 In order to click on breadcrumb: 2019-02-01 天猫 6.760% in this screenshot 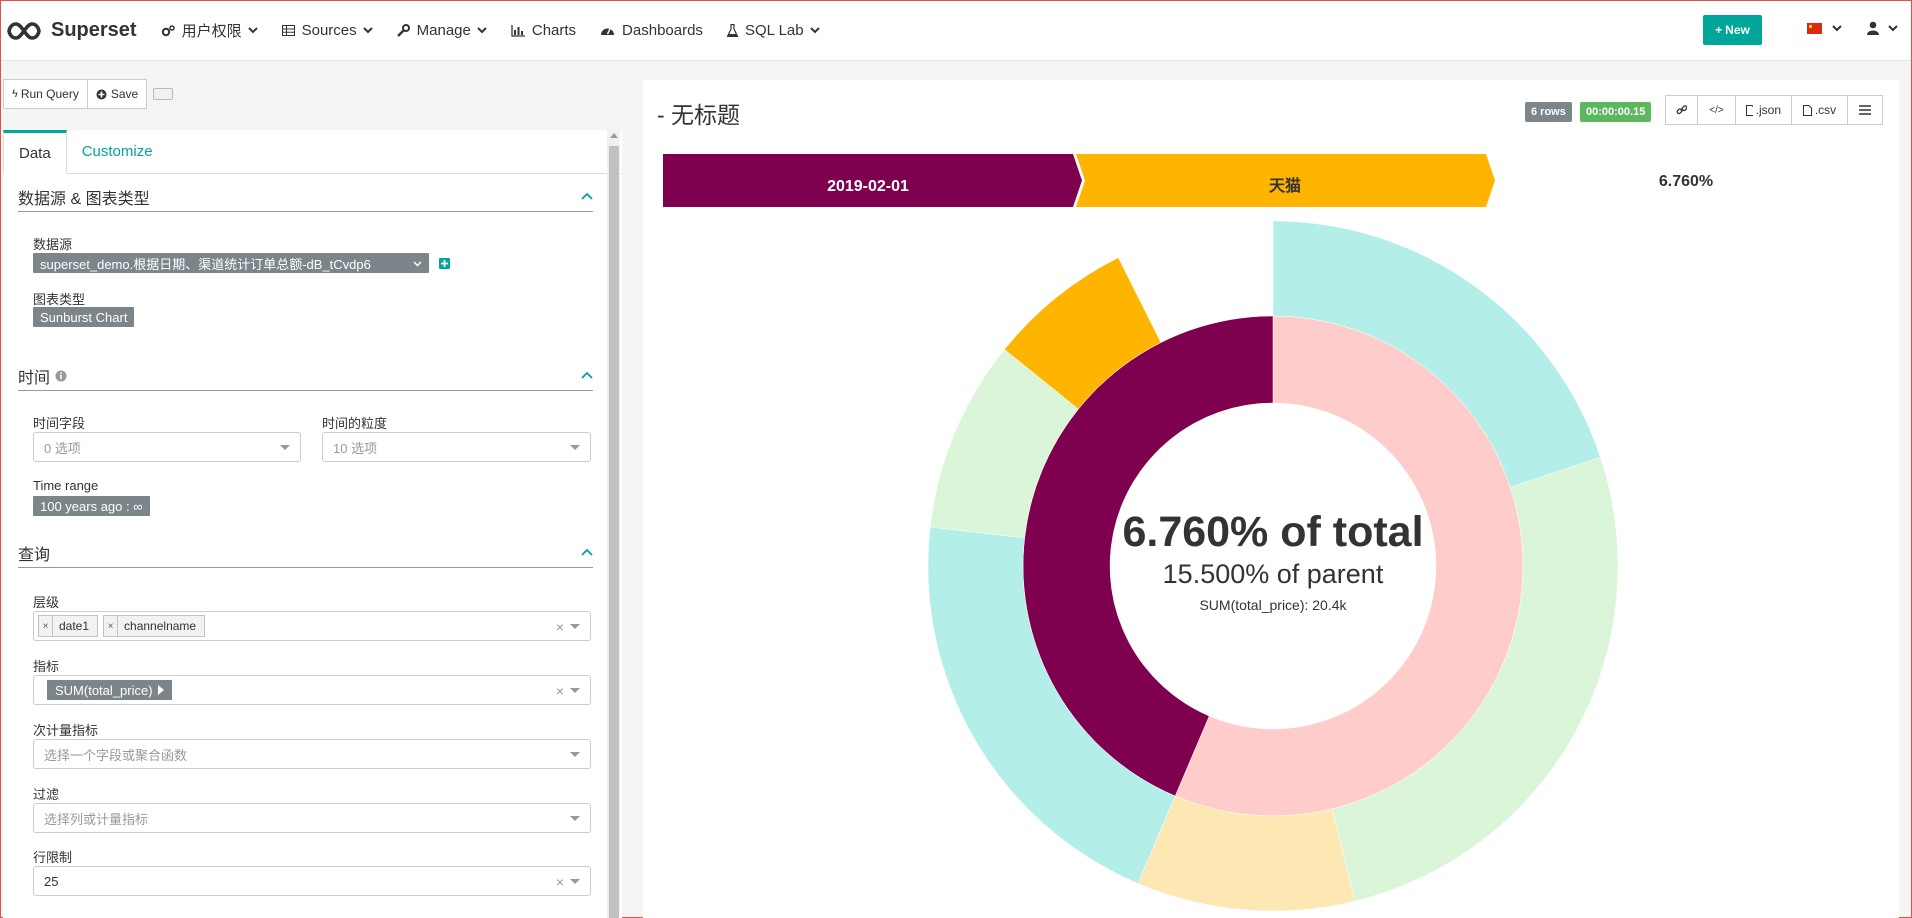, I will do `click(1188, 180)`.